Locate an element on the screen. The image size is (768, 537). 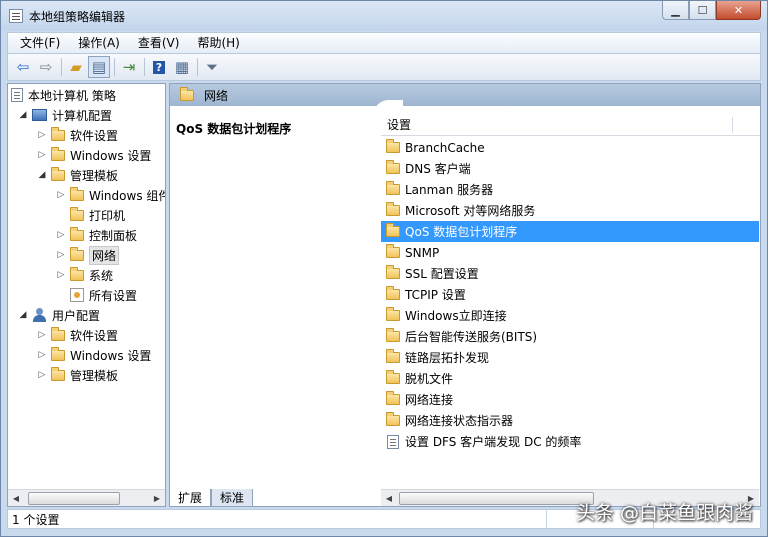
view-tabs: 扩展 标准 is located at coordinates (211, 497).